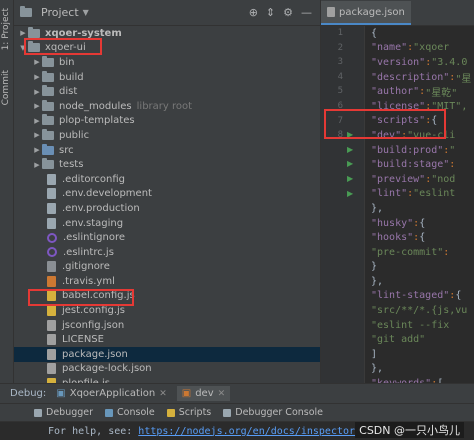 The height and width of the screenshot is (440, 474). What do you see at coordinates (246, 431) in the screenshot?
I see `inspector-link: https://nodejs.org/en/docs/inspector` at bounding box center [246, 431].